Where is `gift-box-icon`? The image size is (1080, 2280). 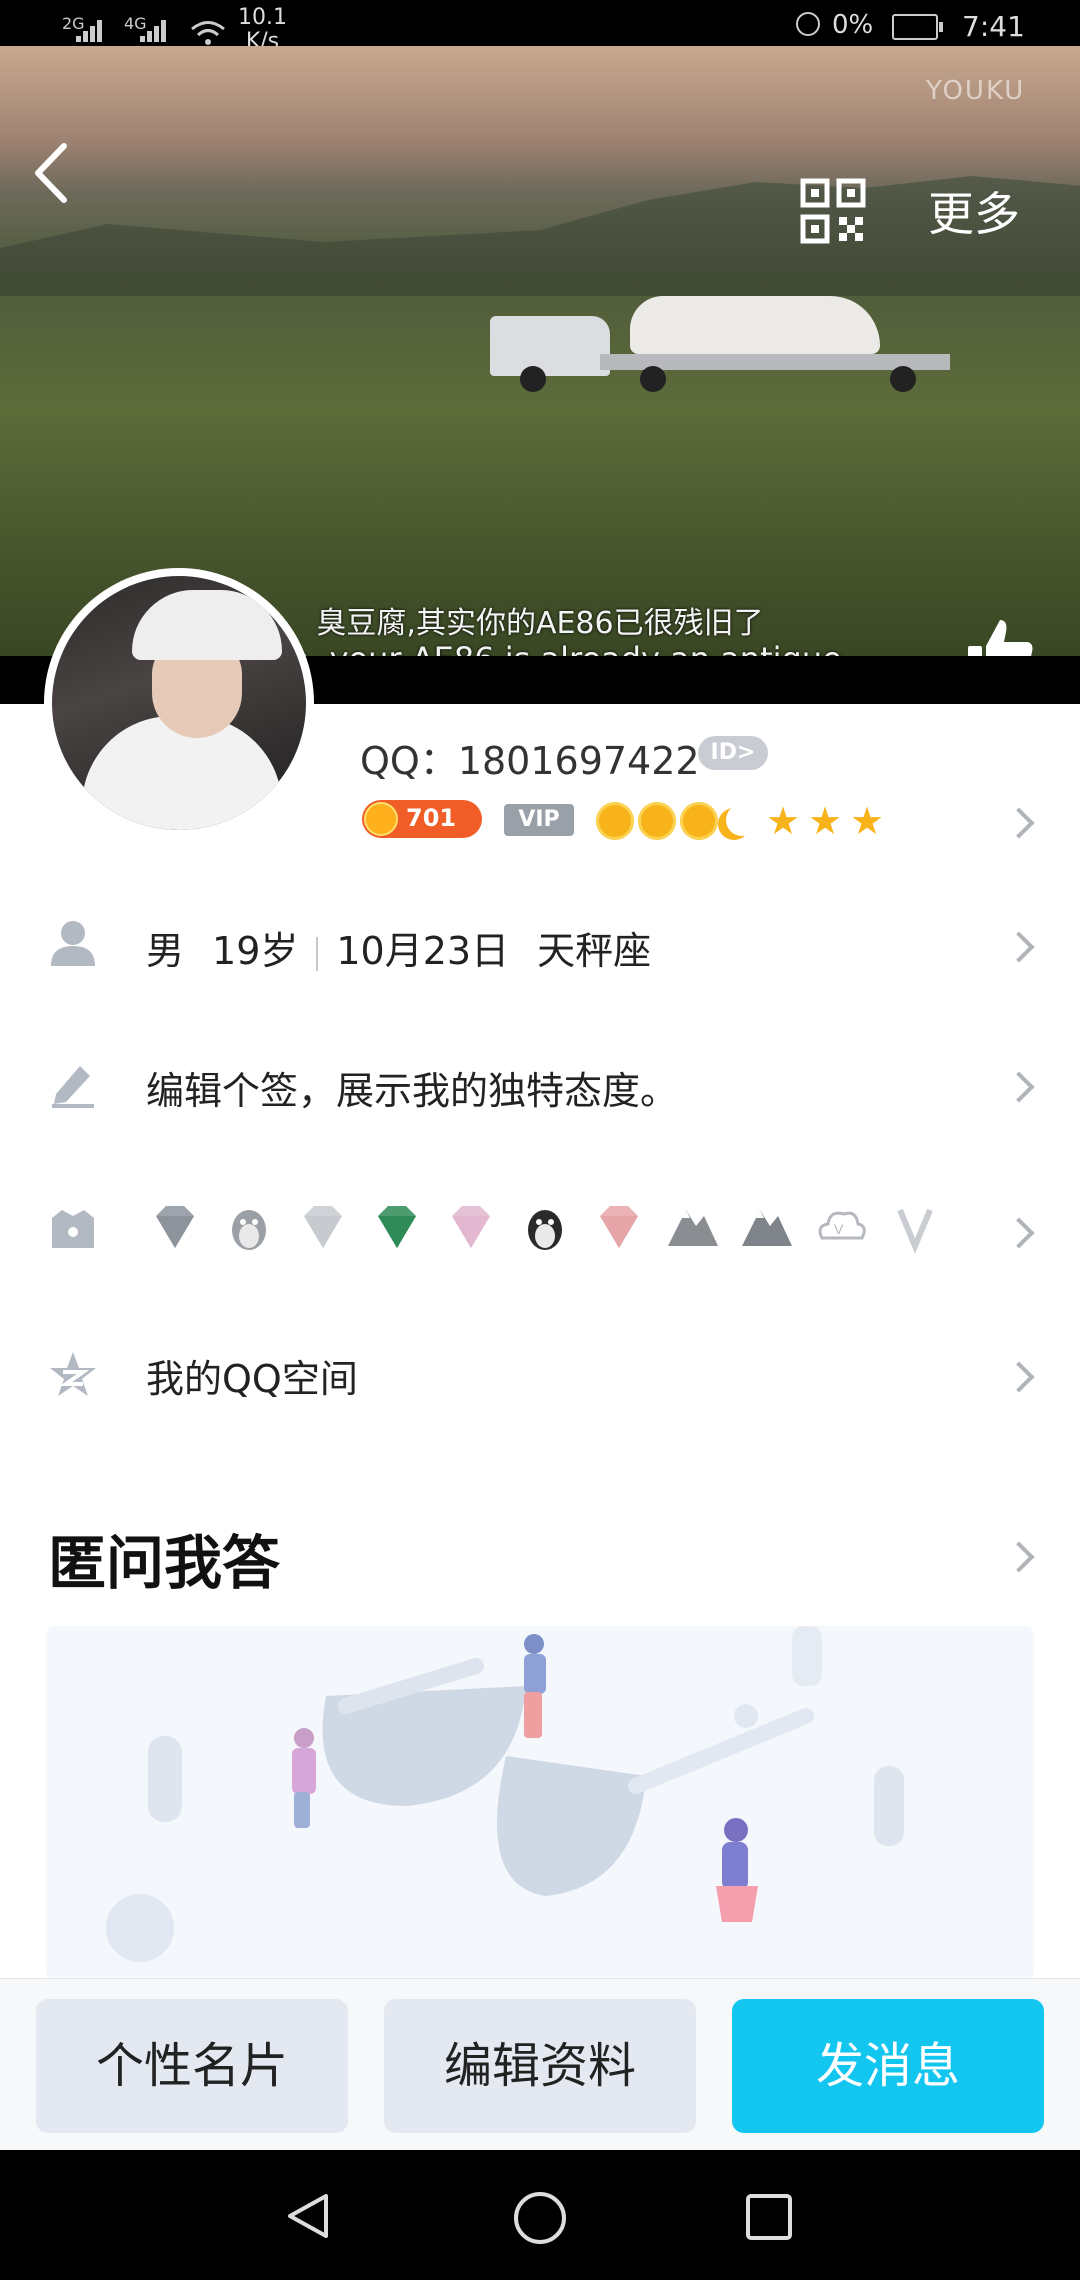 gift-box-icon is located at coordinates (73, 1229).